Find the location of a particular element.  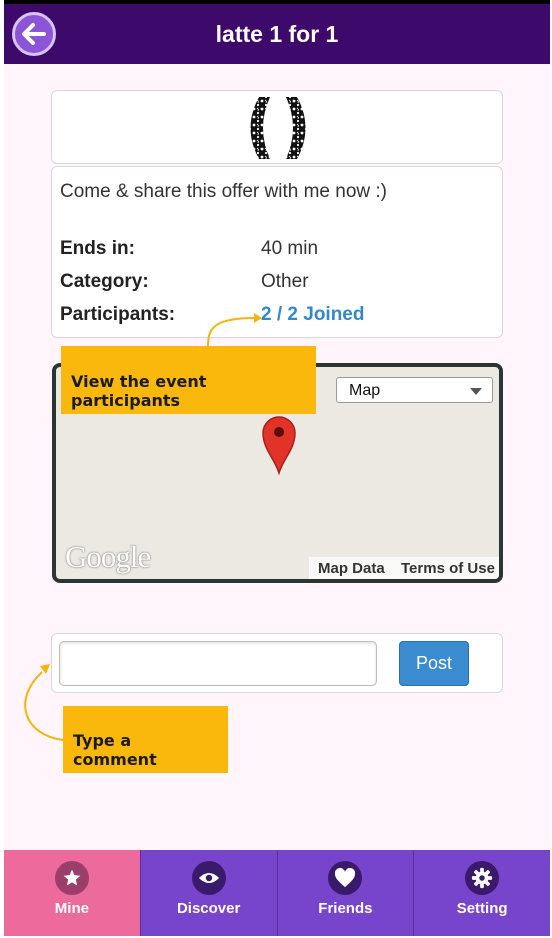

map-data-link: Map Data is located at coordinates (351, 568).